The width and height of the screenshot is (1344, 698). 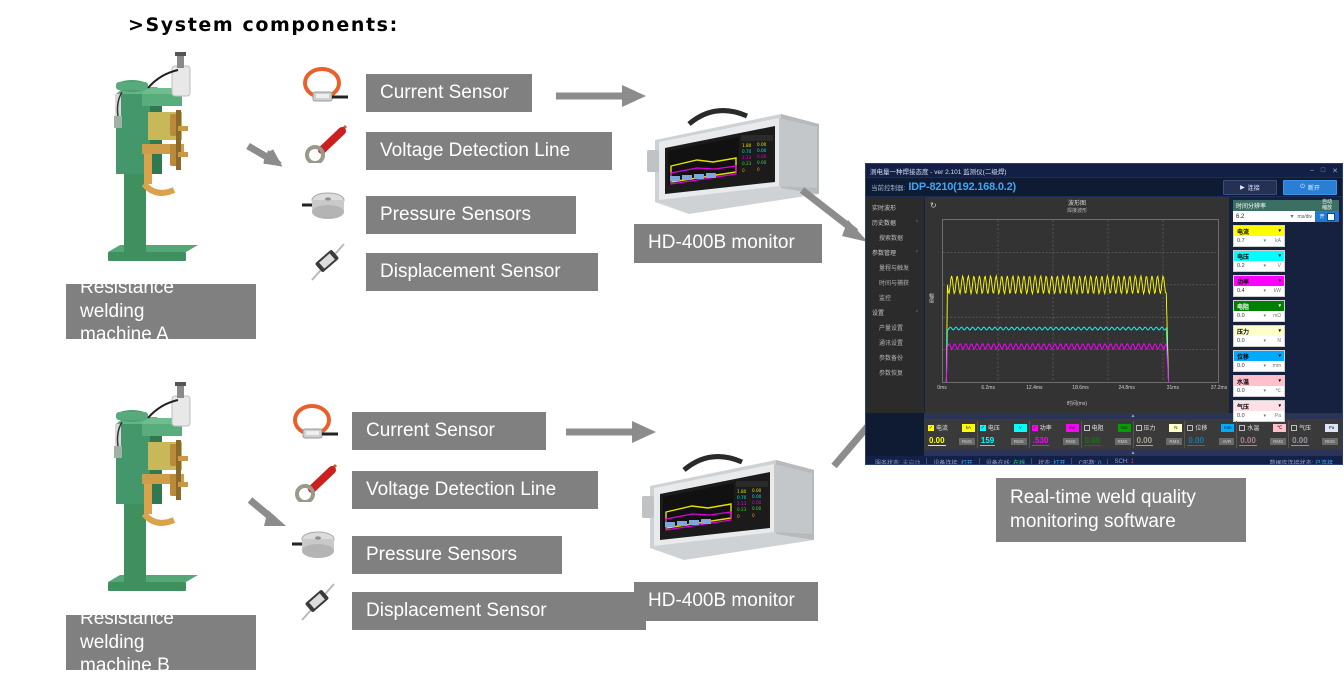 What do you see at coordinates (1020, 427) in the screenshot?
I see `readout-unit: V` at bounding box center [1020, 427].